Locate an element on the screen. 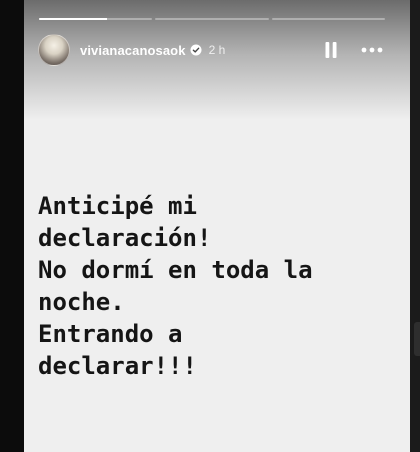  right-edge-panel is located at coordinates (415, 226).